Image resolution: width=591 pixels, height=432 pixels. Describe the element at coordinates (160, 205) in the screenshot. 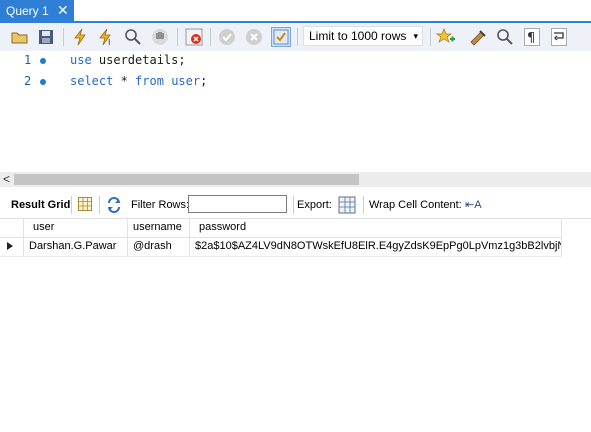

I see `filter-rows-label: Filter Rows:` at that location.